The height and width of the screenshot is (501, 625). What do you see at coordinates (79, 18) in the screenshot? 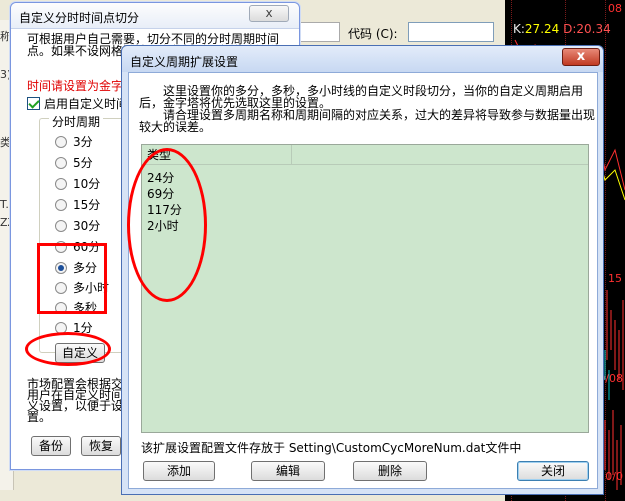
I see `dialog-title: 自定义分时时间点切分` at bounding box center [79, 18].